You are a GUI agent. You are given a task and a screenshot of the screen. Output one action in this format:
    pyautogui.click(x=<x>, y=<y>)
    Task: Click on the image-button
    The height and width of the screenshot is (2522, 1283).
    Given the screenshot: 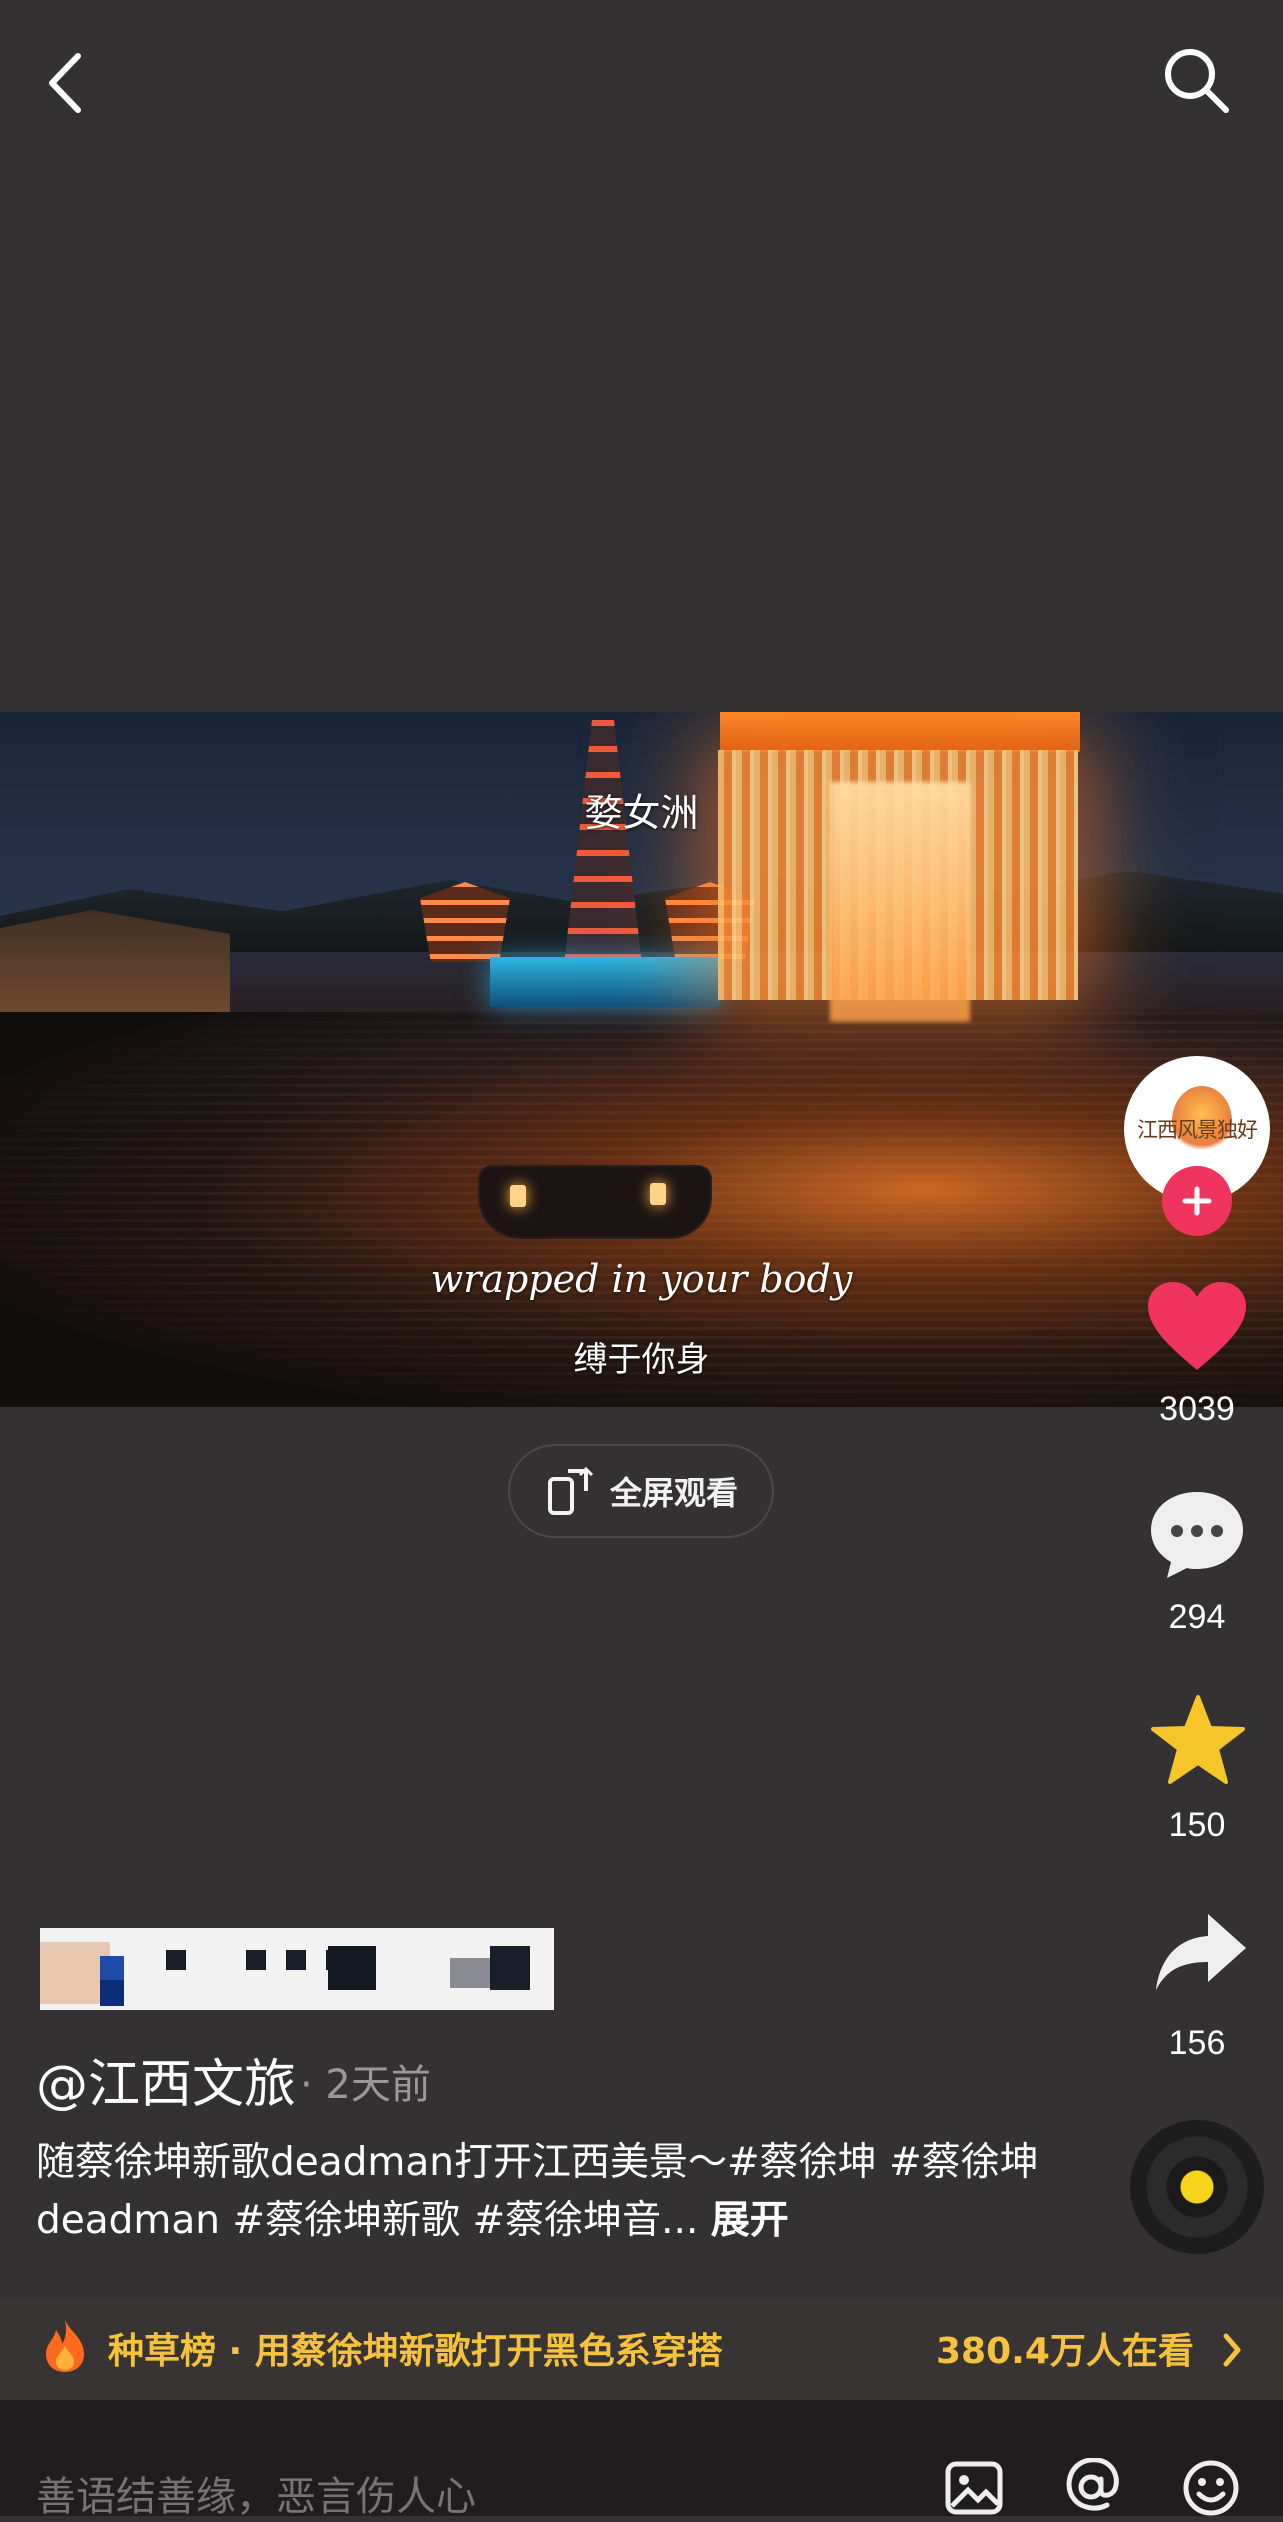 What is the action you would take?
    pyautogui.click(x=974, y=2490)
    